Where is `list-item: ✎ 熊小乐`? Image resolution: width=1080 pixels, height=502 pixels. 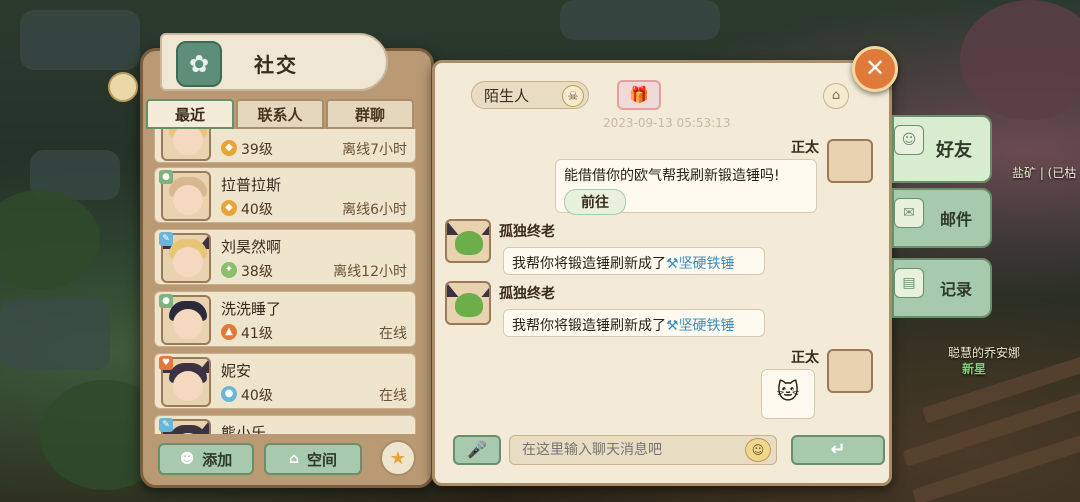 list-item: ✎ 熊小乐 is located at coordinates (285, 424).